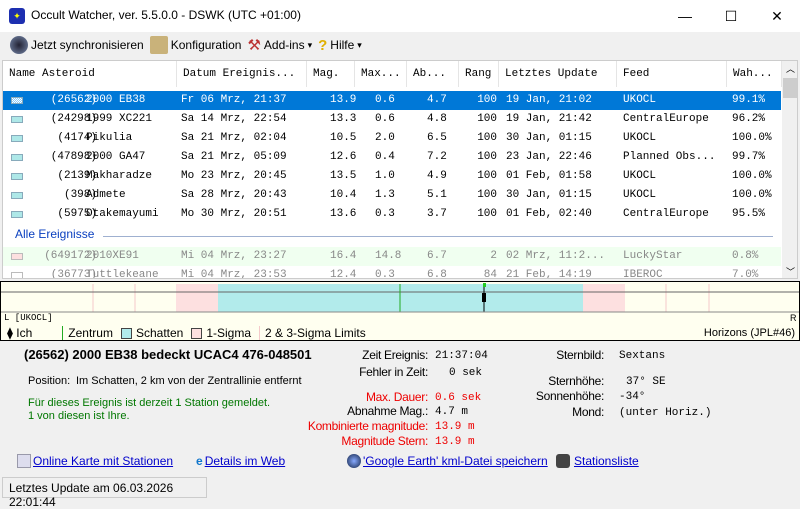 The height and width of the screenshot is (509, 800). I want to click on cell-update: 19 Jan, 21:42, so click(549, 119).